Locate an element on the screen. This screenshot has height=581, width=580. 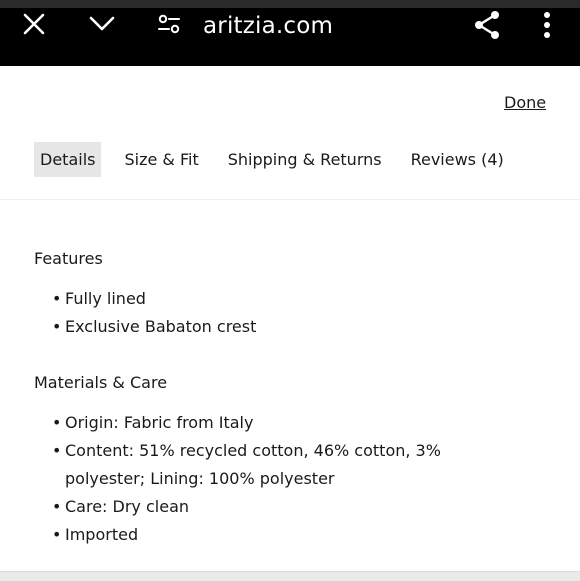
tab-size-fit: Size & Fit is located at coordinates (161, 159).